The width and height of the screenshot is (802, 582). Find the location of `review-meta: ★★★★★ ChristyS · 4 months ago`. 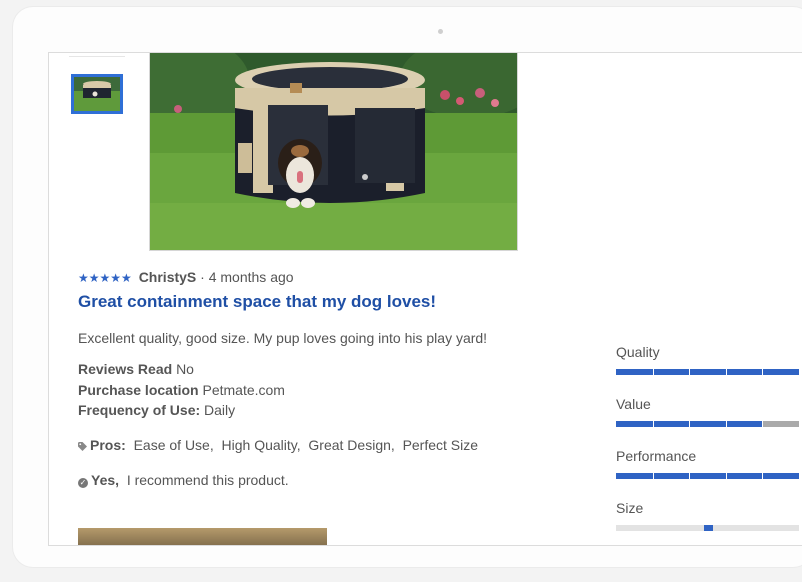

review-meta: ★★★★★ ChristyS · 4 months ago is located at coordinates (338, 277).